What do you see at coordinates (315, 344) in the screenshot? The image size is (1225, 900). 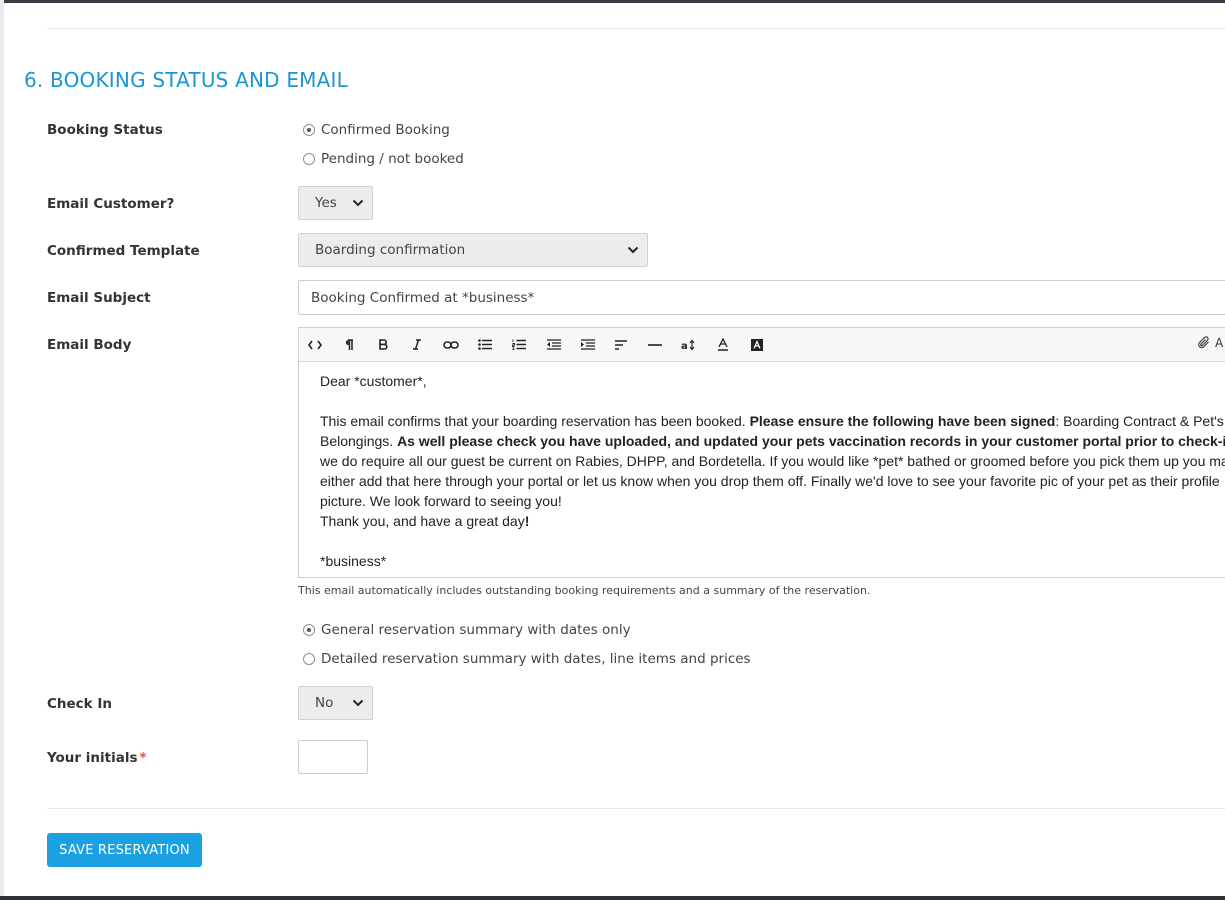 I see `code-view-icon` at bounding box center [315, 344].